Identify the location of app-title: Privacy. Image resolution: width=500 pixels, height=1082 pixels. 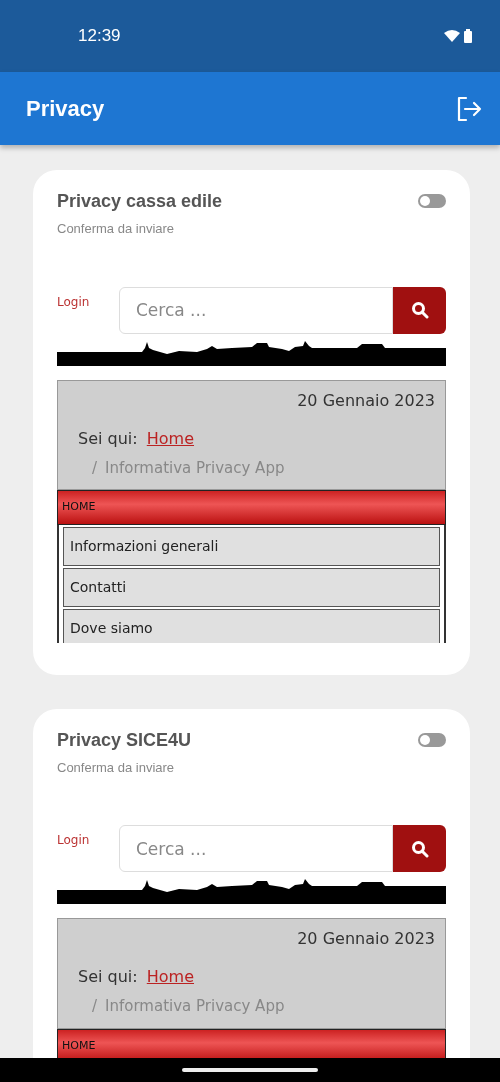
(65, 109).